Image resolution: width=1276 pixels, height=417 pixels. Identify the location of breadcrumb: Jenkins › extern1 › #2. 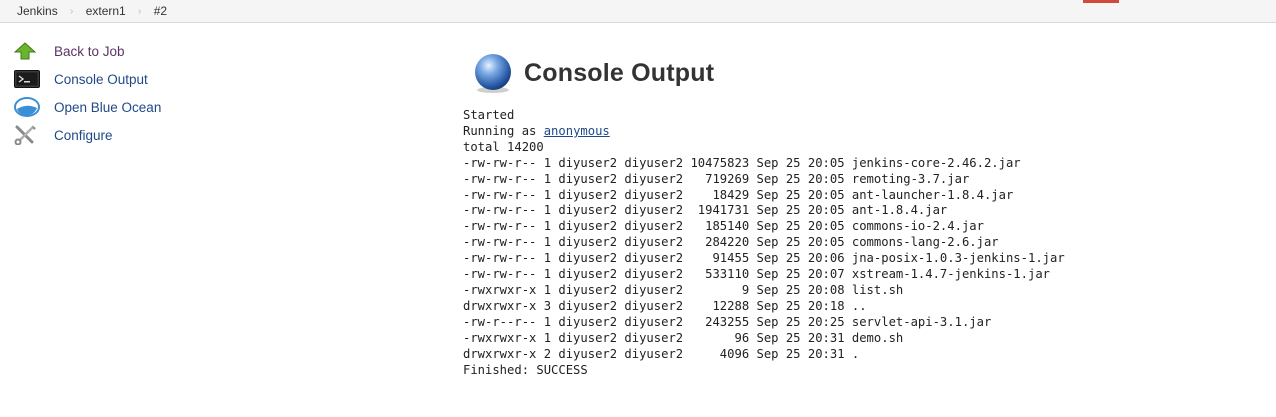
(83, 11).